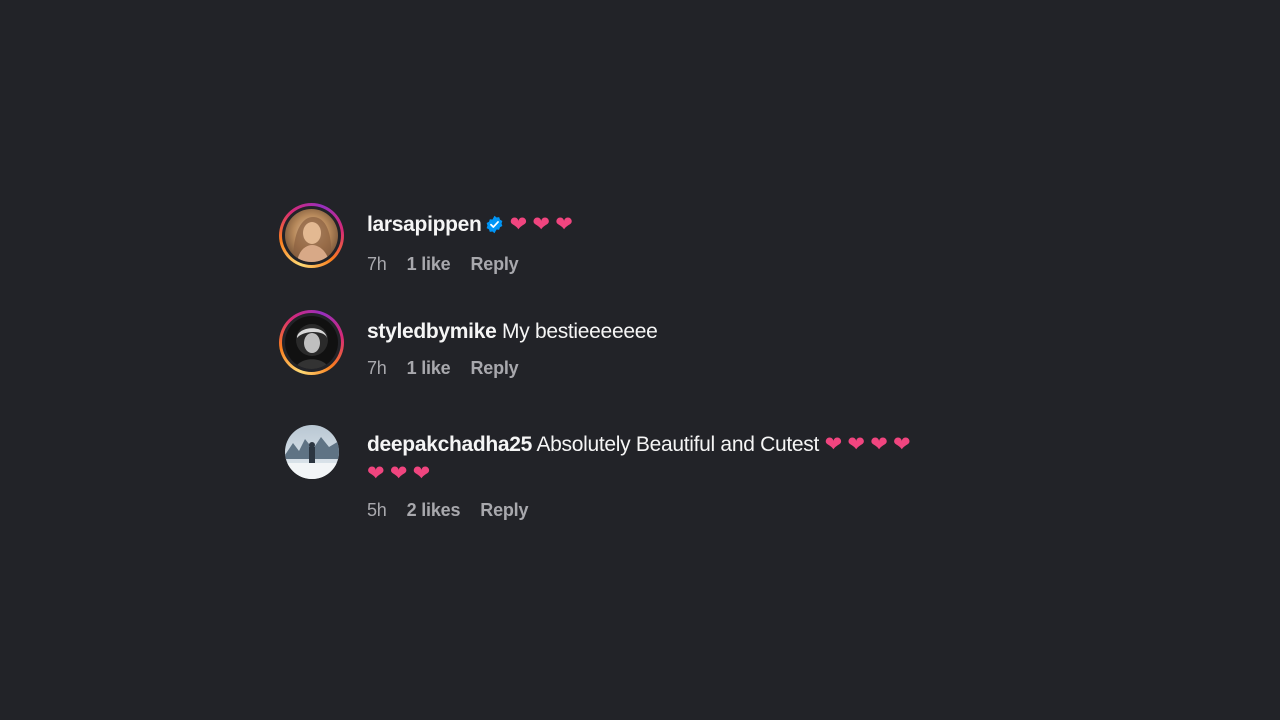 This screenshot has width=1280, height=720. What do you see at coordinates (641, 510) in the screenshot?
I see `comment-meta: 5h 2 likes Reply` at bounding box center [641, 510].